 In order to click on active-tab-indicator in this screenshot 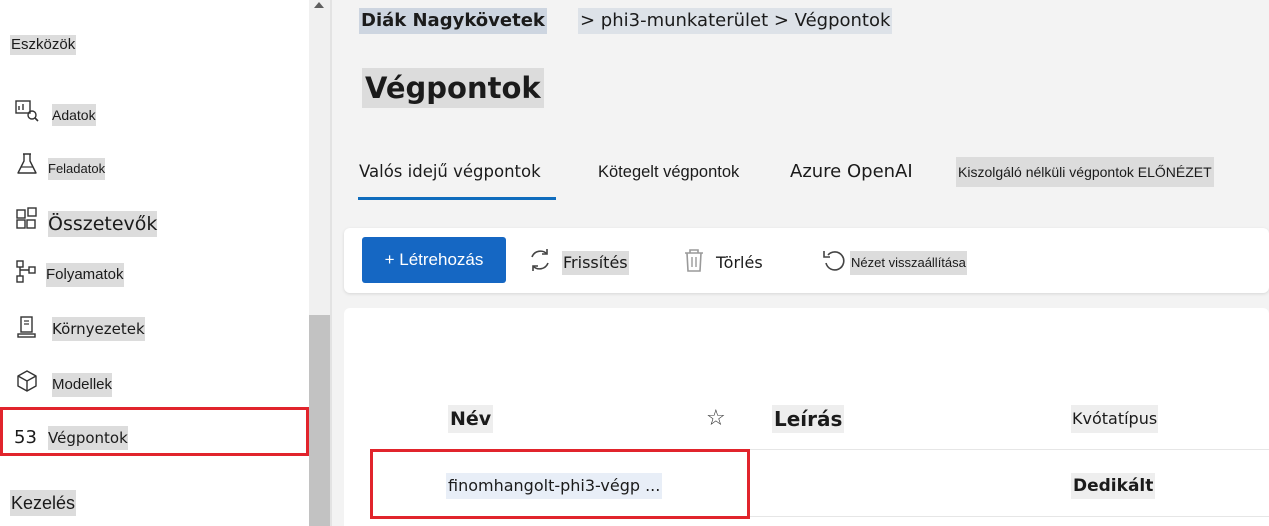, I will do `click(457, 198)`.